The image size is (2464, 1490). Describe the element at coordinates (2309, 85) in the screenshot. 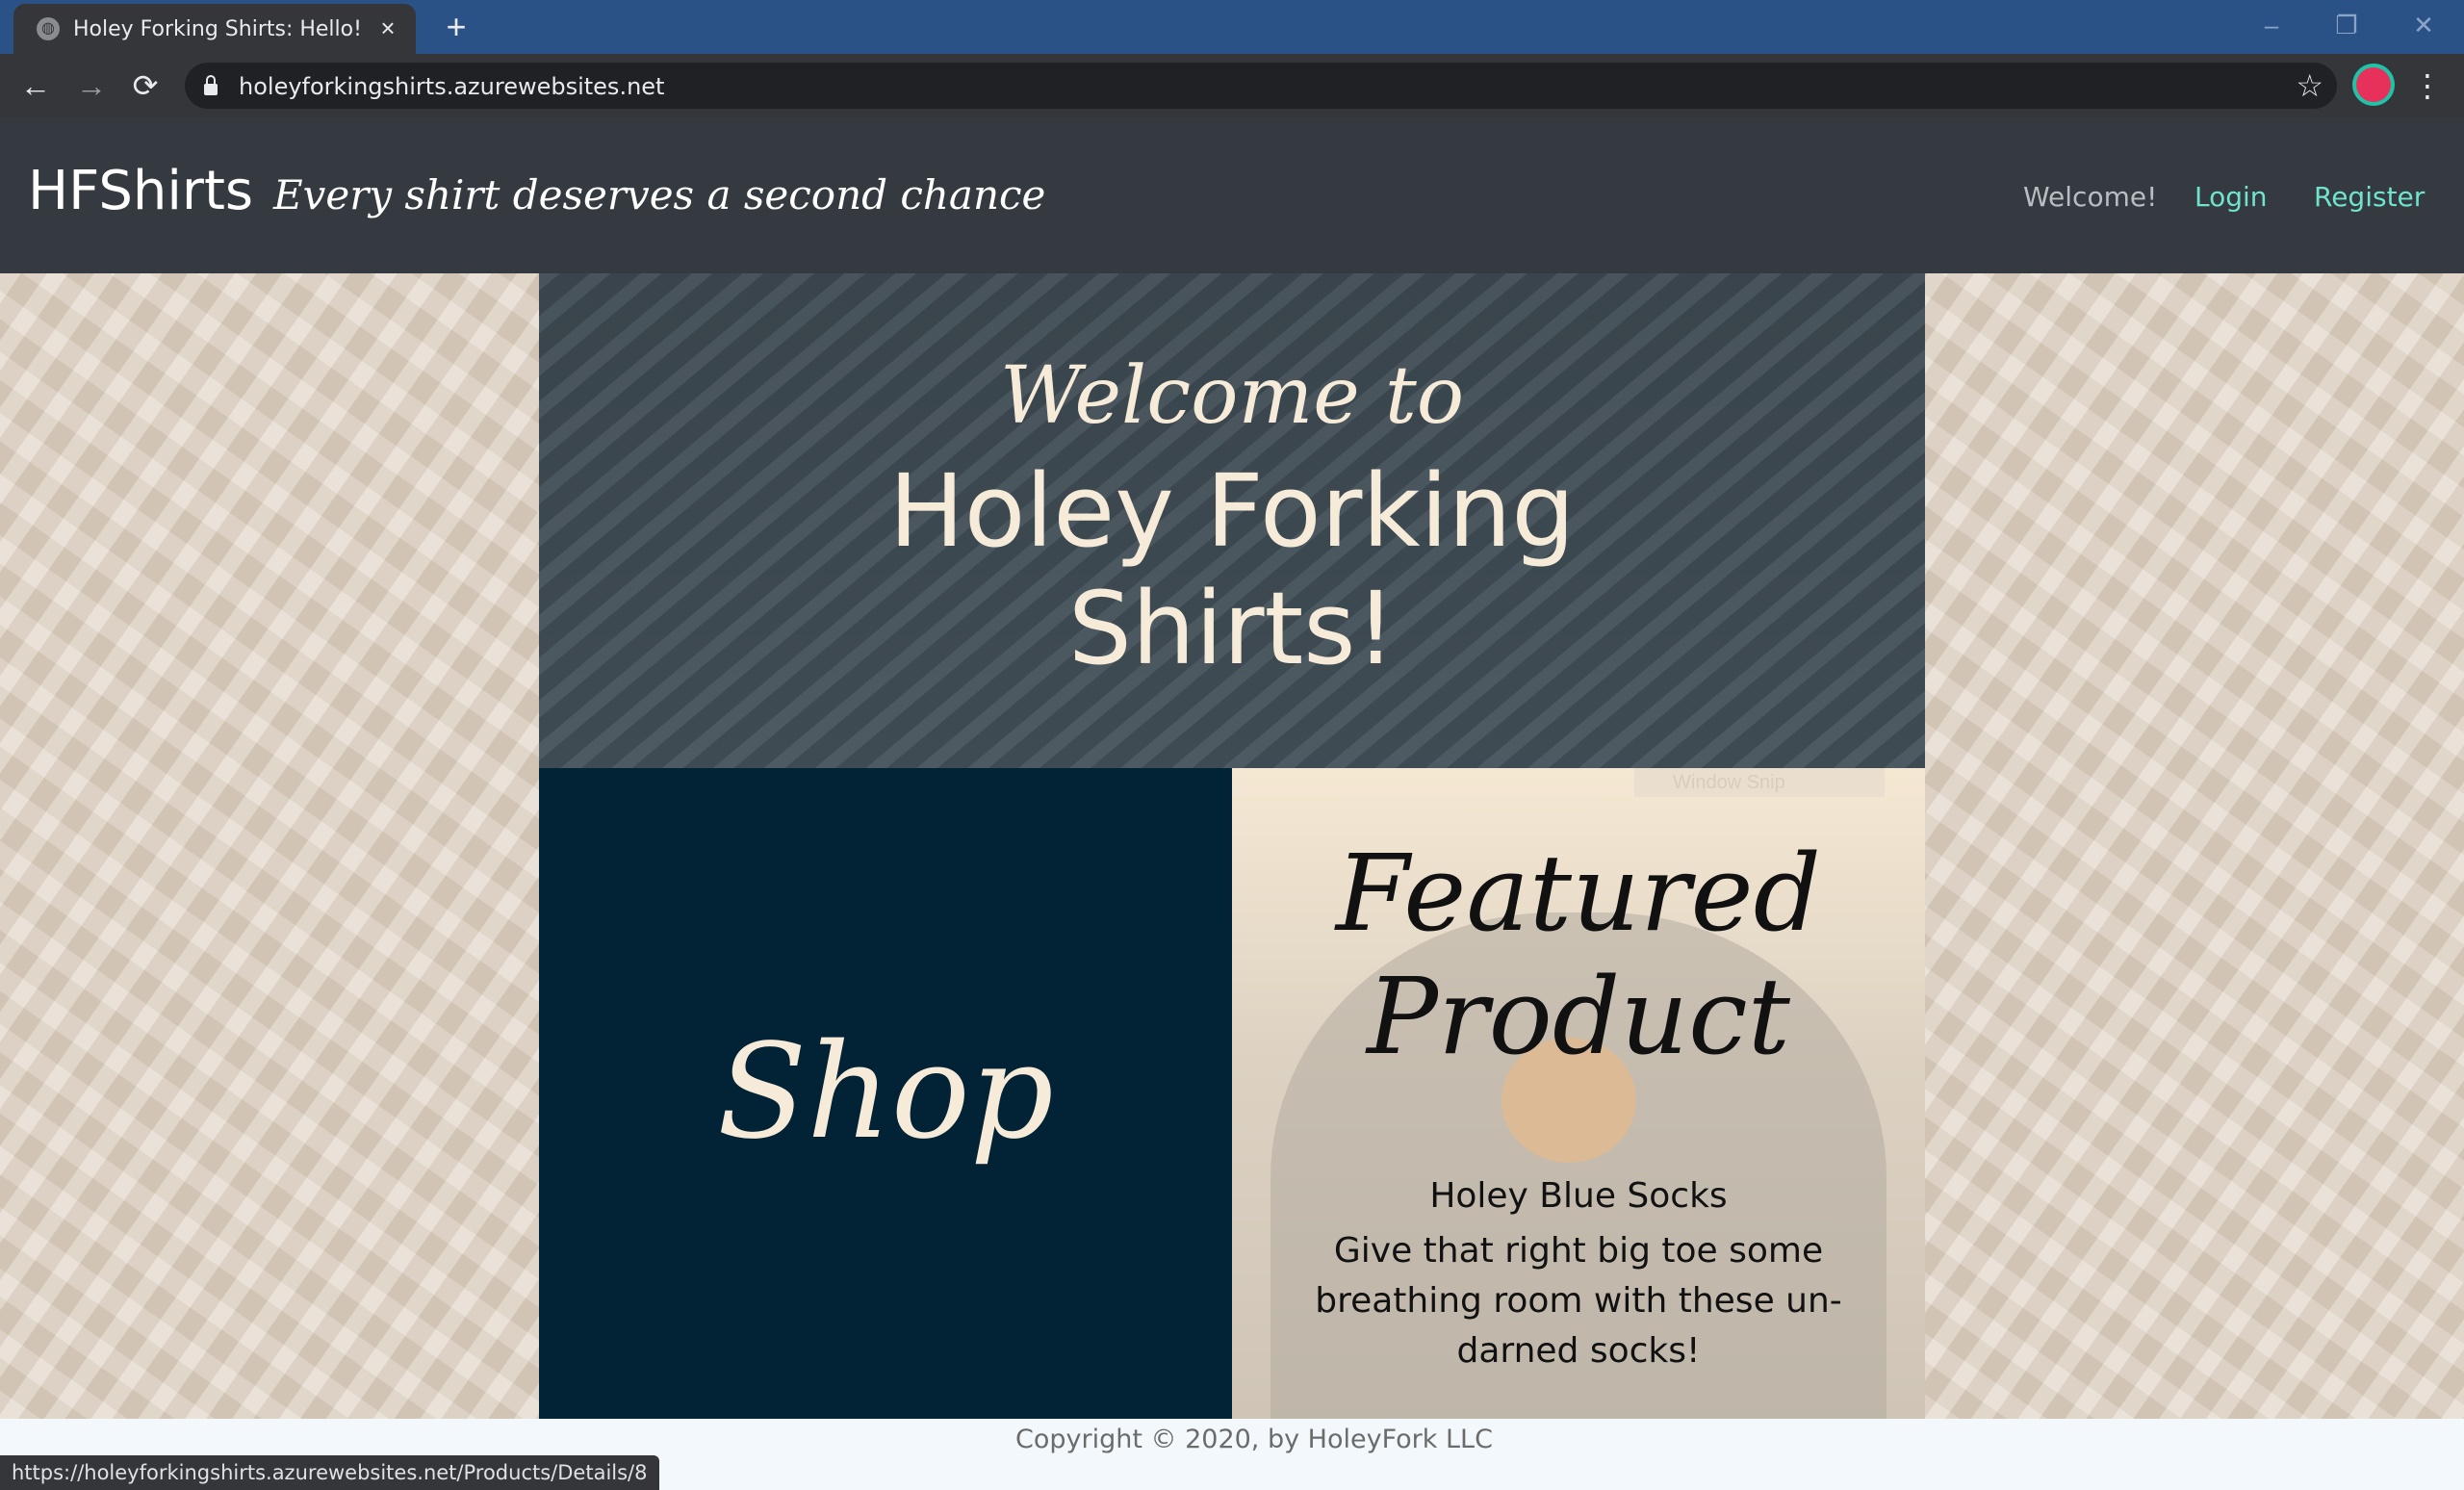

I see `bookmark-star-icon: ☆` at that location.